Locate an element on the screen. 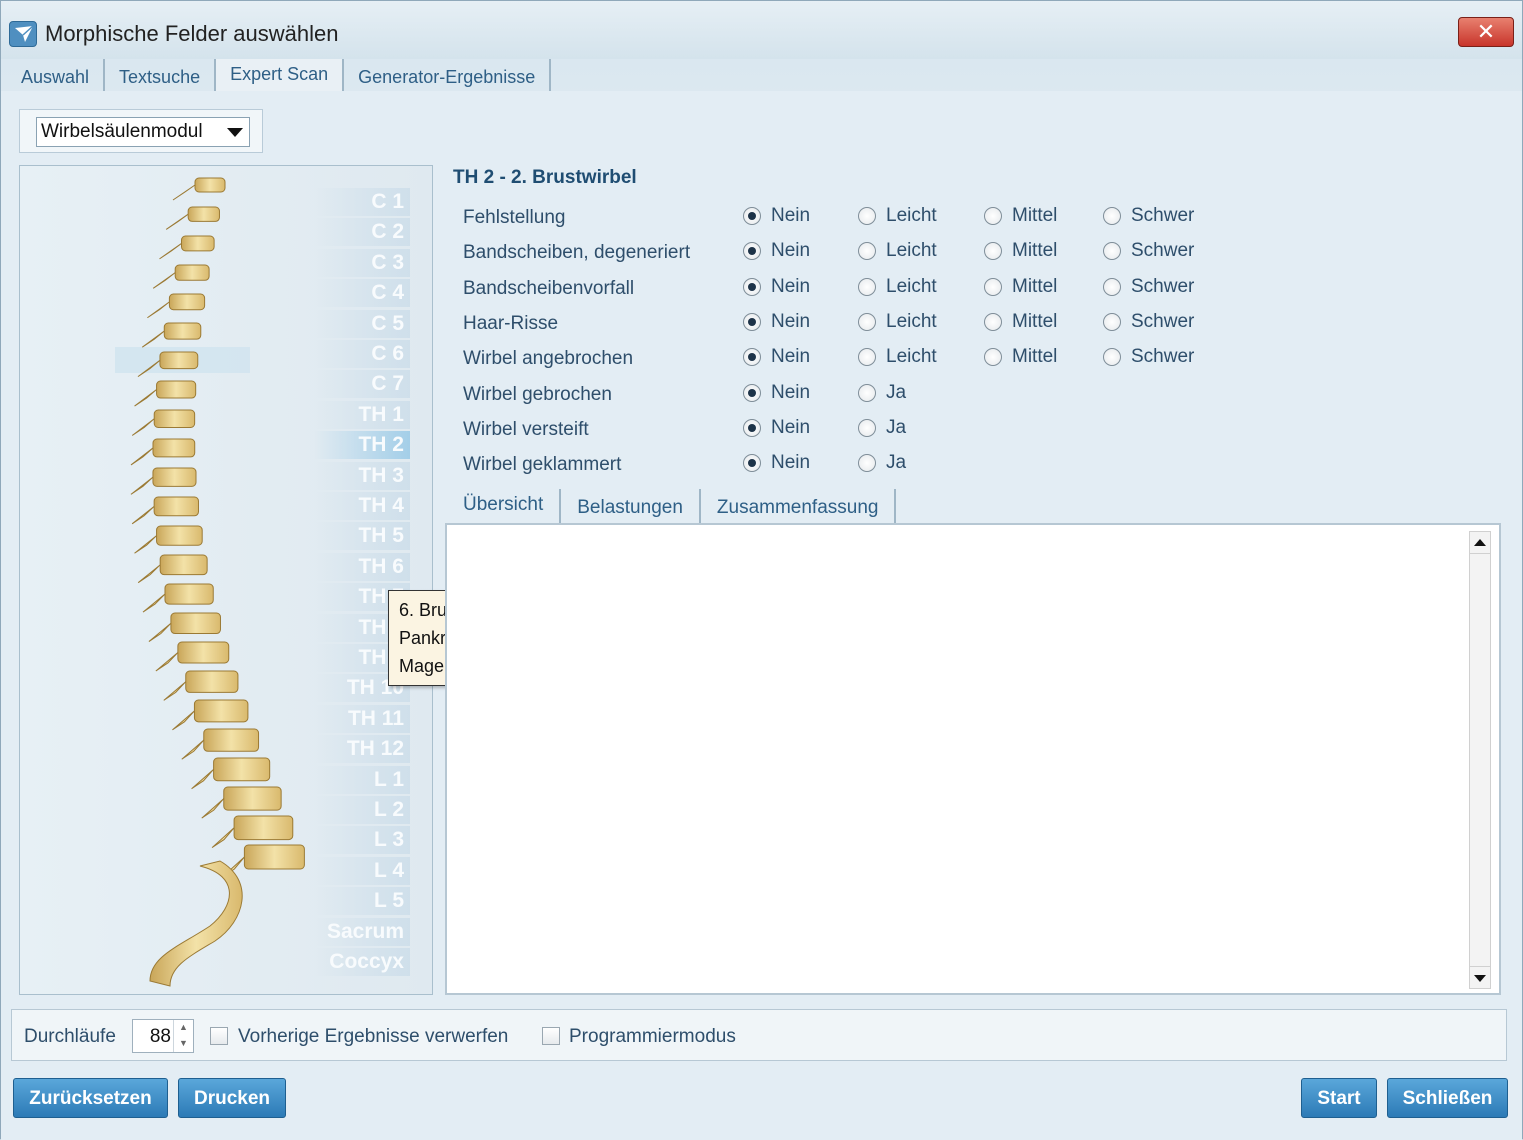 This screenshot has height=1140, width=1523. vertebra-label: C 7 is located at coordinates (362, 384).